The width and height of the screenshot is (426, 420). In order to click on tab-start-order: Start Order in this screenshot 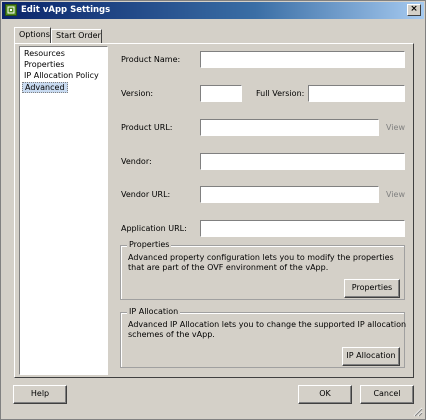, I will do `click(76, 36)`.